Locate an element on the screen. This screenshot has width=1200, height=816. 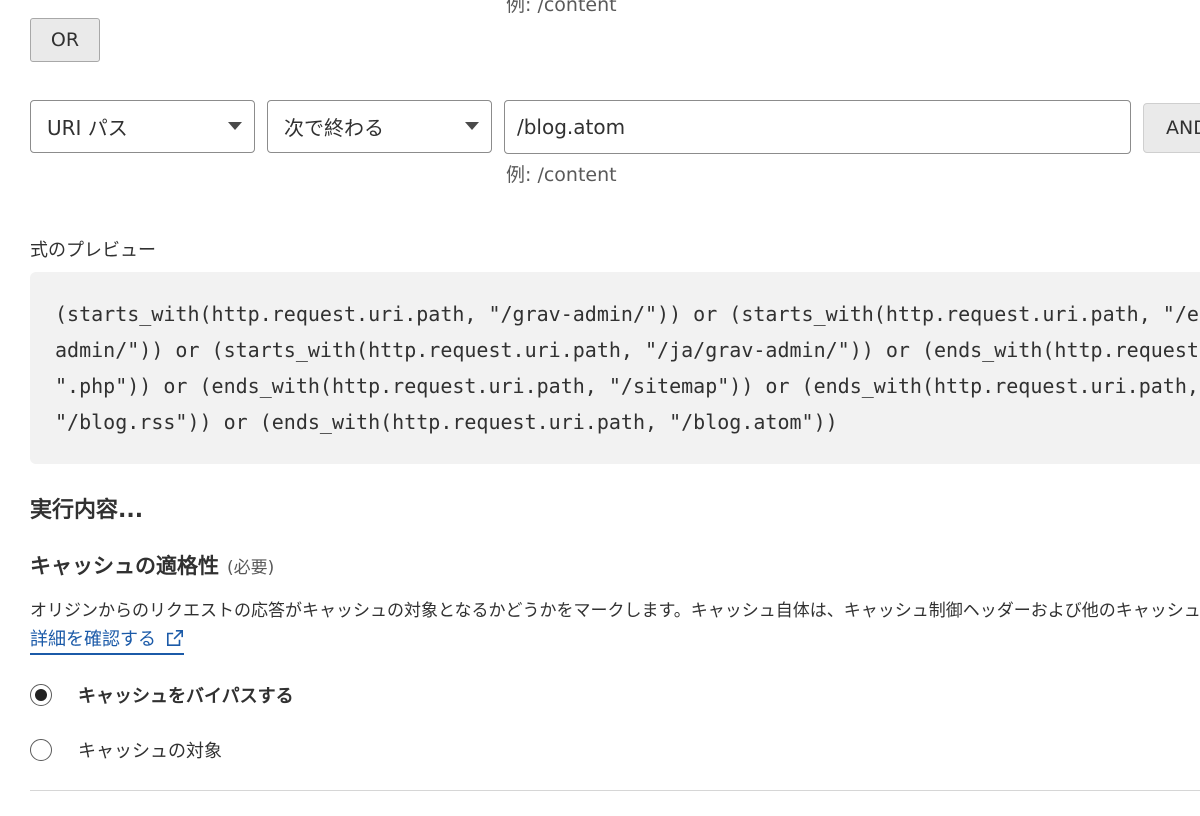
cache-eligibility-title-text: キャッシュの適格性 is located at coordinates (124, 566).